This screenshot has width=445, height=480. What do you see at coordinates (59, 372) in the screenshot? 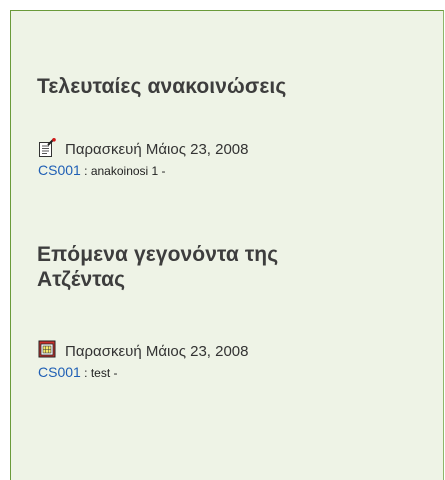
I see `event-course-link: CS001` at bounding box center [59, 372].